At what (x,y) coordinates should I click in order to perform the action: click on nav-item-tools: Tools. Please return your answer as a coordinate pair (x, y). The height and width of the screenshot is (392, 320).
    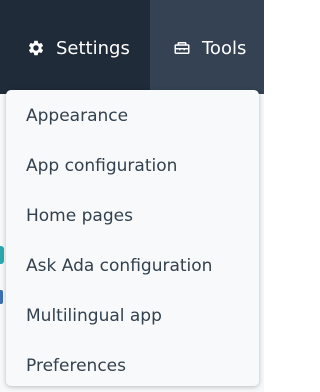
    Looking at the image, I should click on (207, 47).